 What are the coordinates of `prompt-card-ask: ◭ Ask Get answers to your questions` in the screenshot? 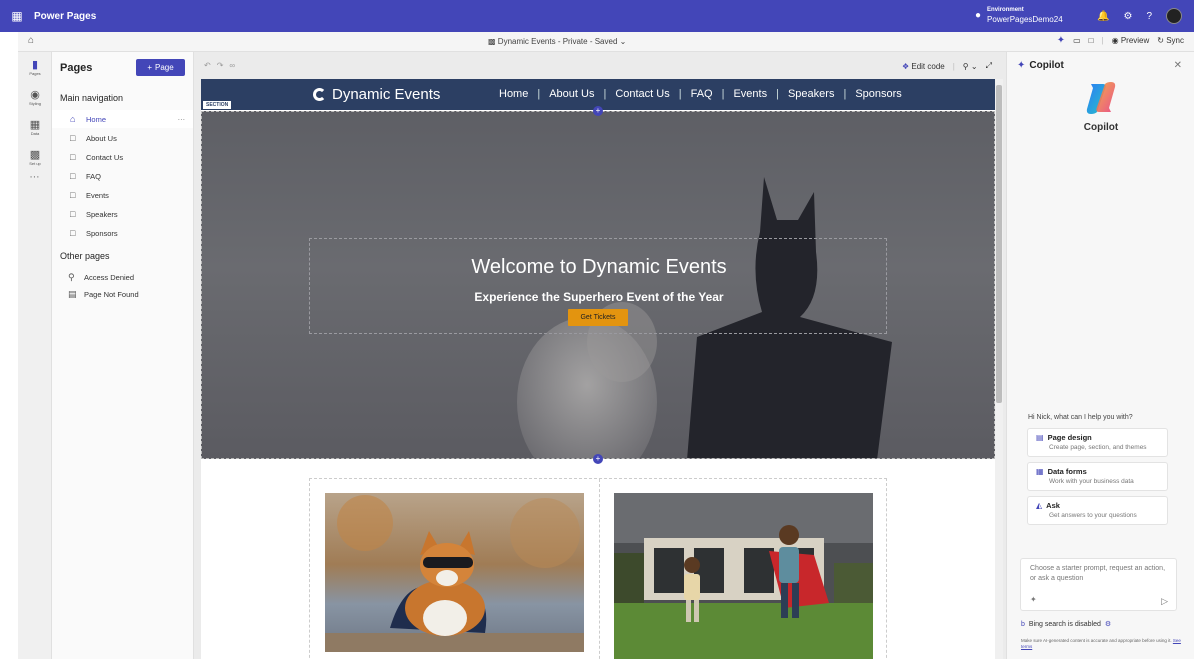 It's located at (1097, 510).